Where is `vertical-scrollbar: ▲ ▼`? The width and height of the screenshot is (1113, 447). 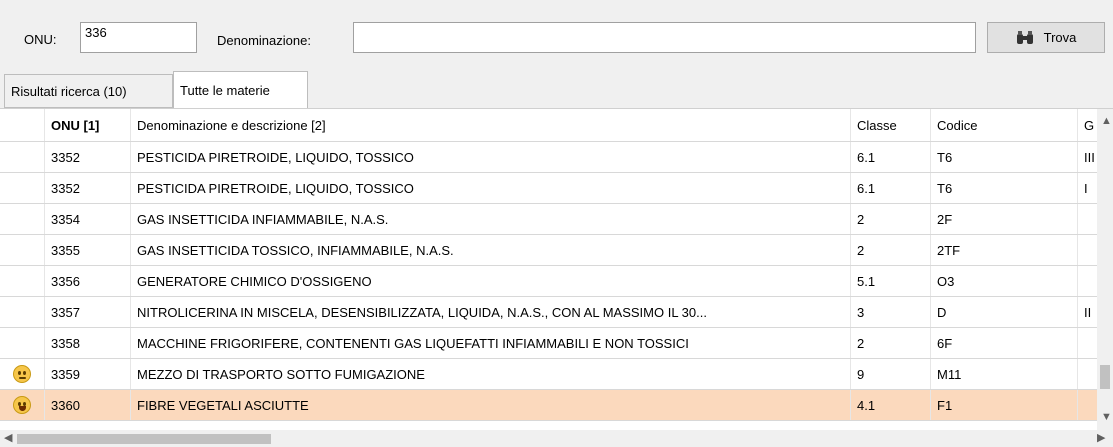 vertical-scrollbar: ▲ ▼ is located at coordinates (1105, 270).